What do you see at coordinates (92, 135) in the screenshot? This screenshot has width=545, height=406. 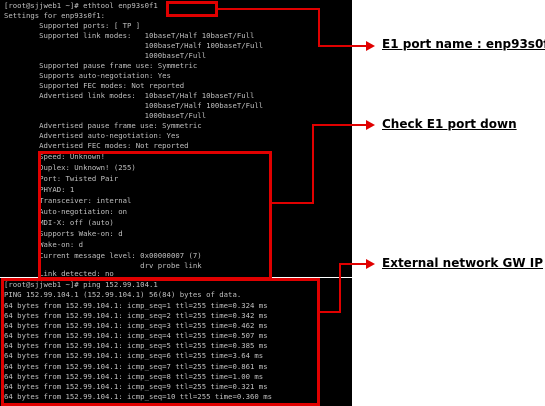 I see `terminal-line: Advertised auto-negotiation: Yes` at bounding box center [92, 135].